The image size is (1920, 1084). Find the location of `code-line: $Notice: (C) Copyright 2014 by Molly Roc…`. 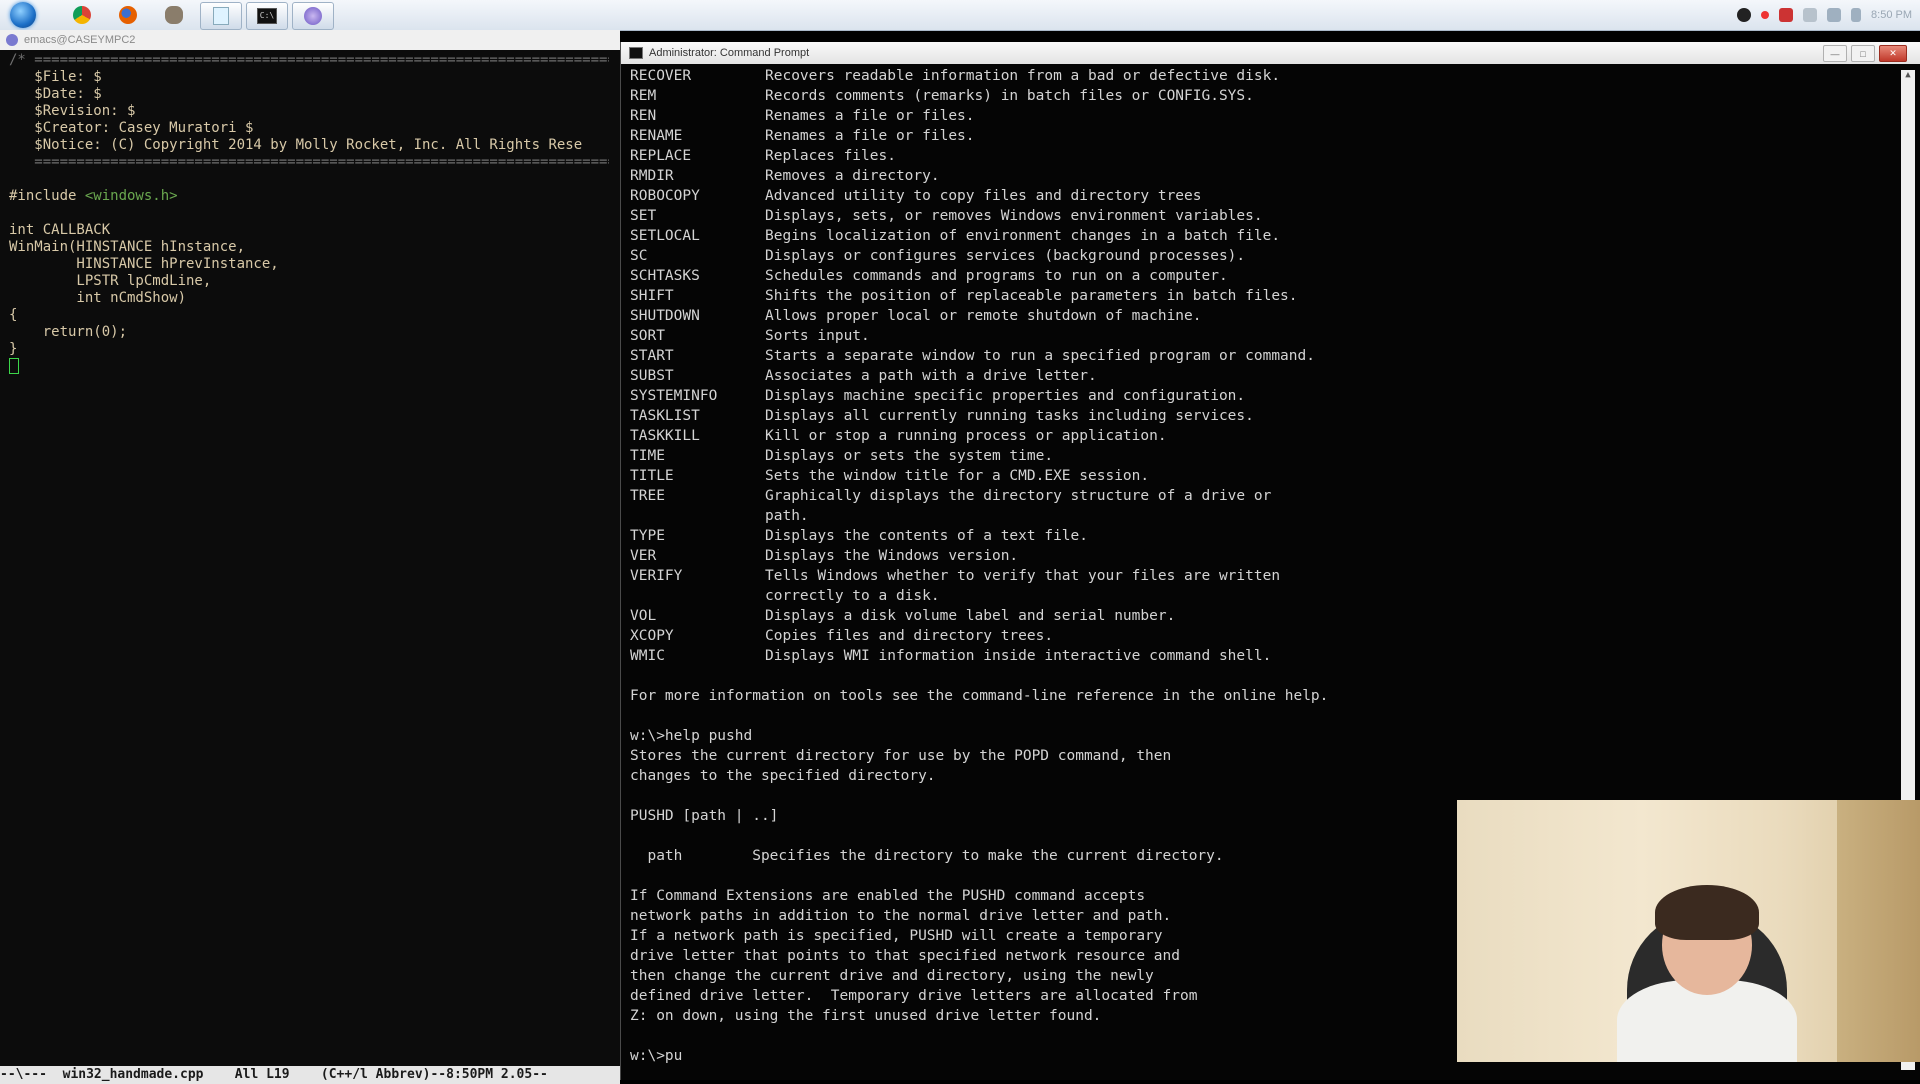

code-line: $Notice: (C) Copyright 2014 by Molly Roc… is located at coordinates (309, 145).